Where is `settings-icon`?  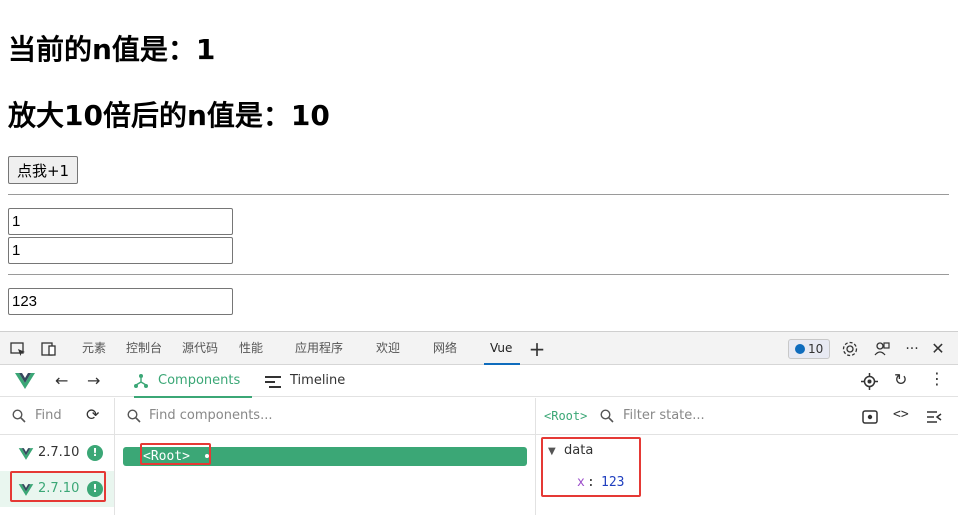
settings-icon is located at coordinates (850, 349).